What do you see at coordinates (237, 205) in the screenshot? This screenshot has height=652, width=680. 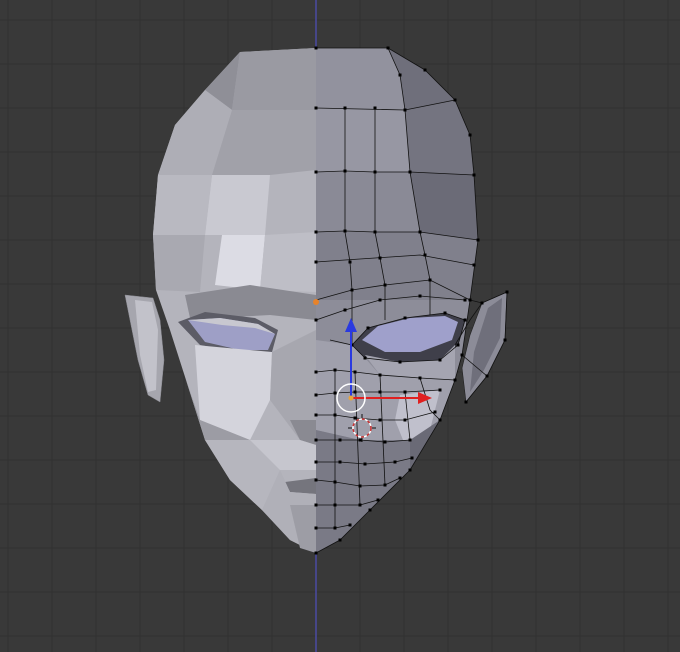 I see `cheek-upper-left-face` at bounding box center [237, 205].